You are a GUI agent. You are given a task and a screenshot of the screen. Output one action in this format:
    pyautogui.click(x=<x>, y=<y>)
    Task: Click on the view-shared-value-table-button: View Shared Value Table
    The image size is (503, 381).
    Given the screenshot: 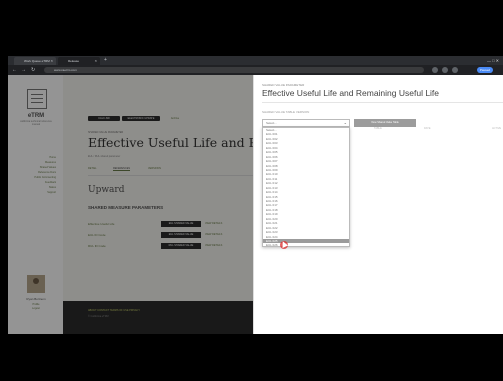 What is the action you would take?
    pyautogui.click(x=385, y=123)
    